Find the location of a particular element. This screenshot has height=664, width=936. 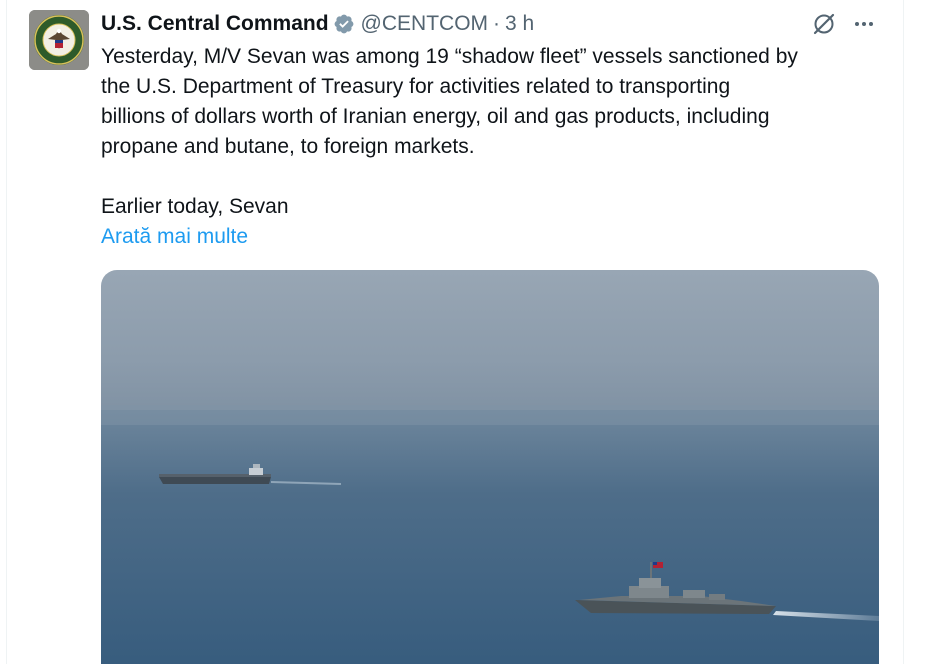

timestamp: 3 h is located at coordinates (519, 24).